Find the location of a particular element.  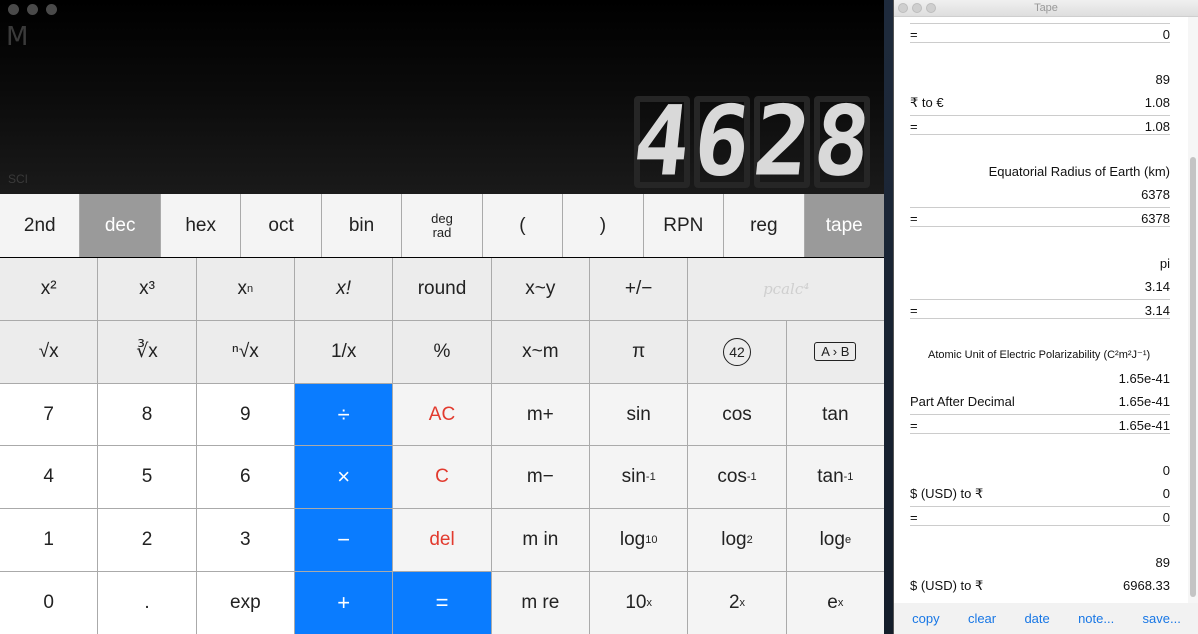

hex-button: hex is located at coordinates (200, 225).